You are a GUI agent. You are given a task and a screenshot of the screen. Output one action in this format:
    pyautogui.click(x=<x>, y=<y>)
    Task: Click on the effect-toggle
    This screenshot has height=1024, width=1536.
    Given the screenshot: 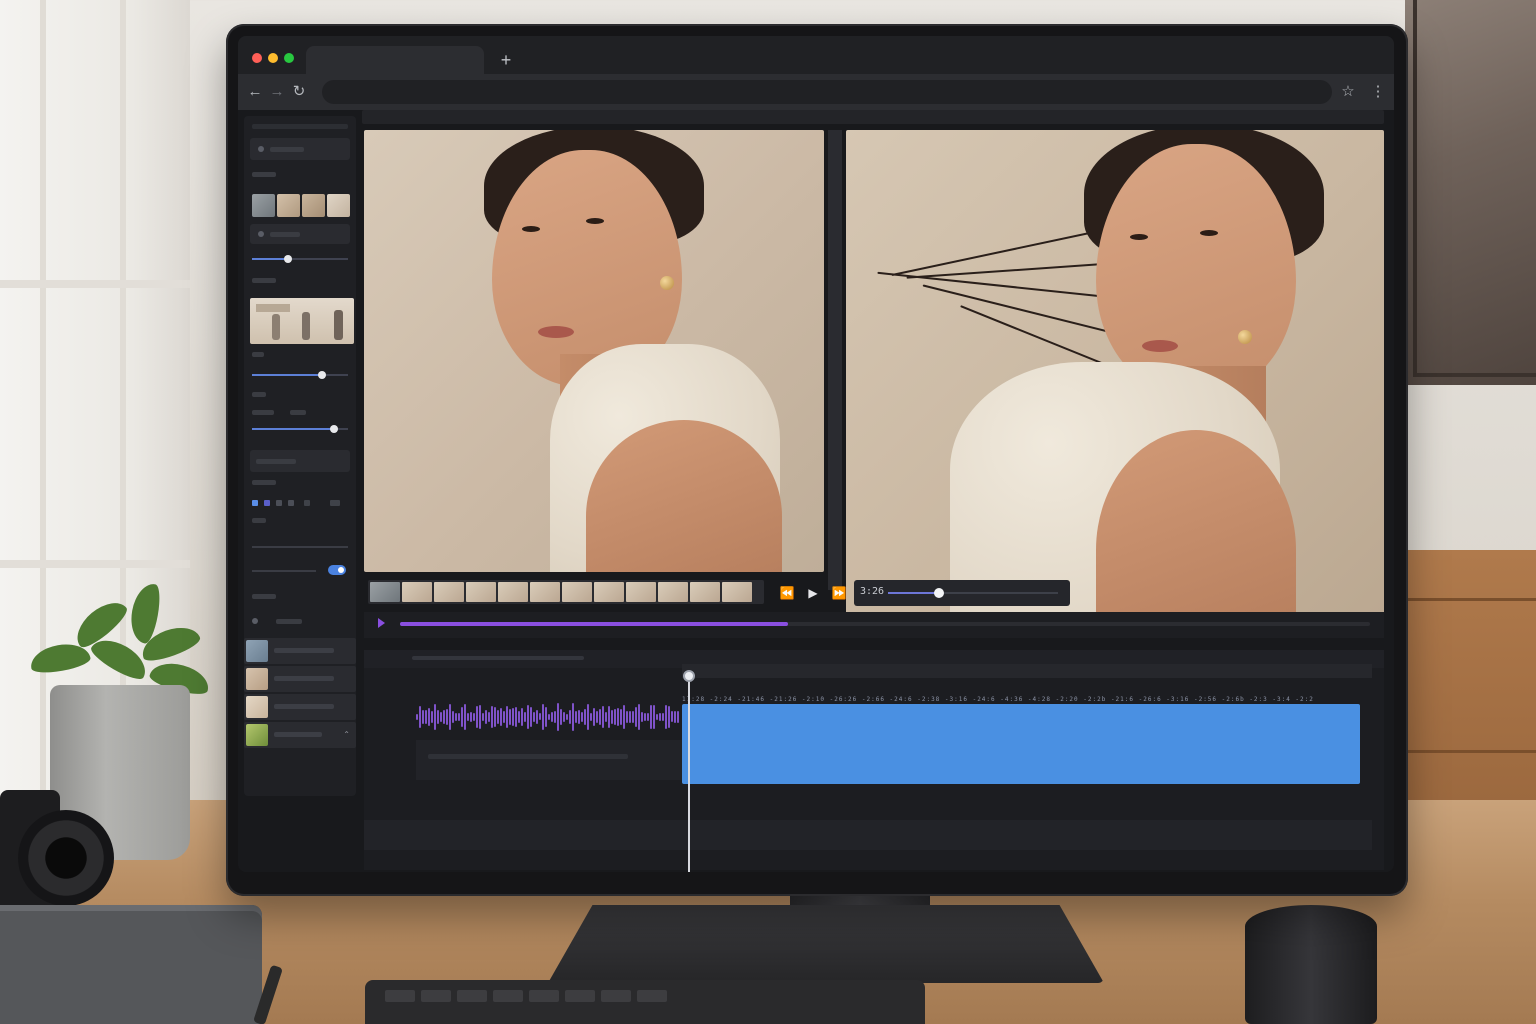 What is the action you would take?
    pyautogui.click(x=337, y=570)
    